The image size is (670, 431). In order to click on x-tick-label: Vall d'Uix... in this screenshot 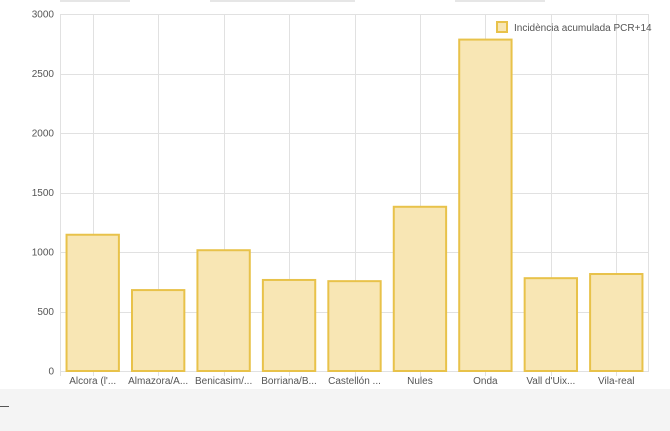, I will do `click(550, 381)`.